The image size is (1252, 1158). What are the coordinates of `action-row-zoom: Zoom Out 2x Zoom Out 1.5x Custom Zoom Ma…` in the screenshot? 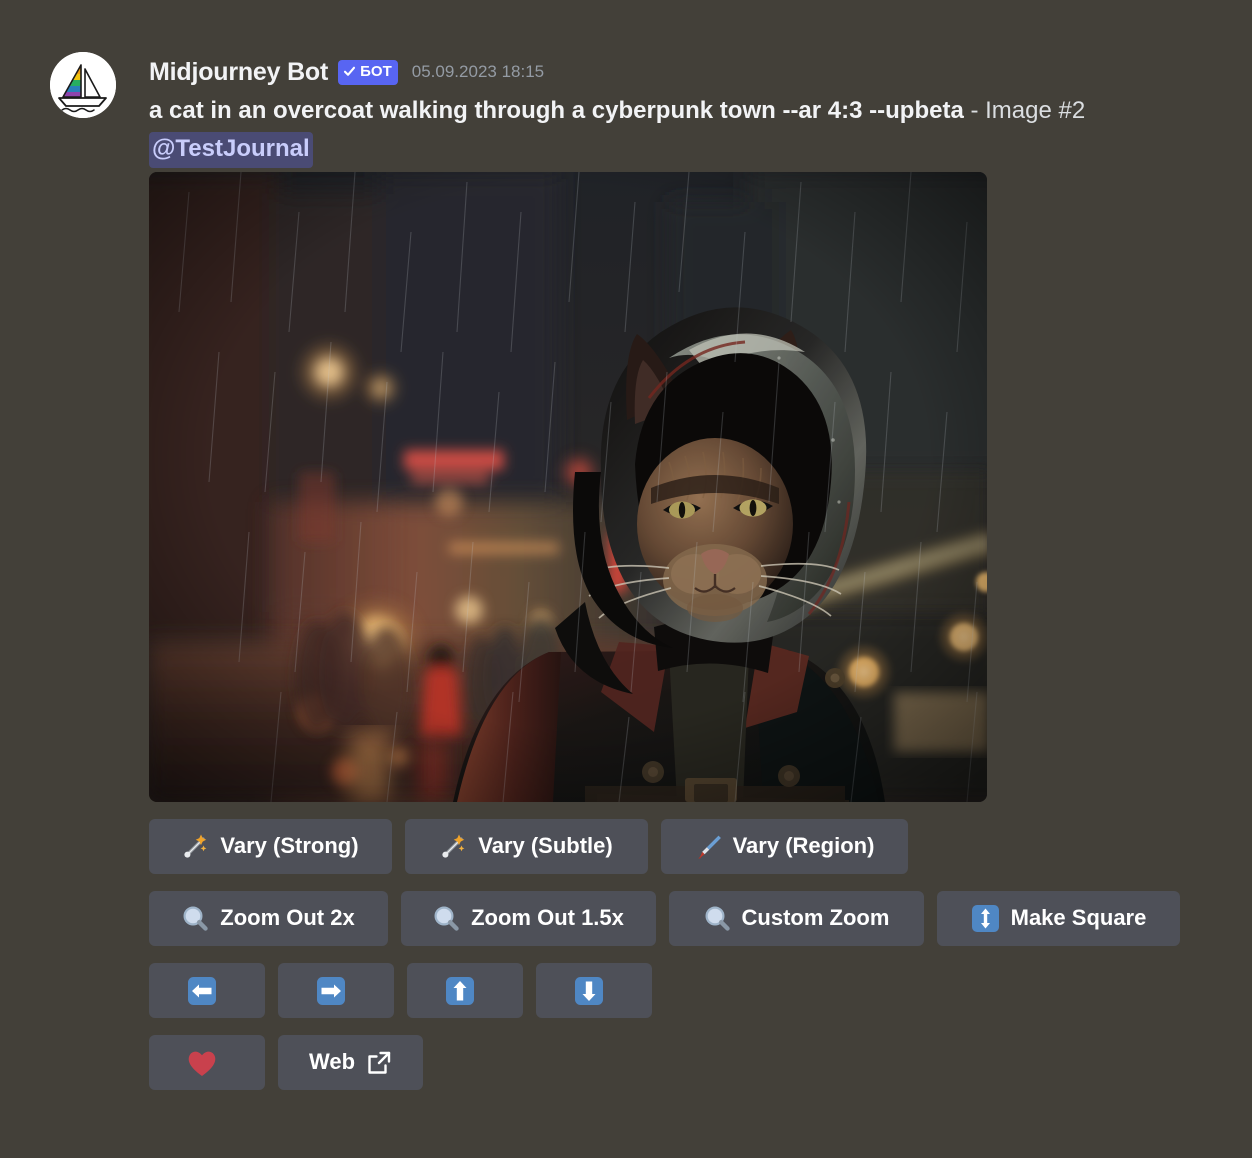 It's located at (664, 918).